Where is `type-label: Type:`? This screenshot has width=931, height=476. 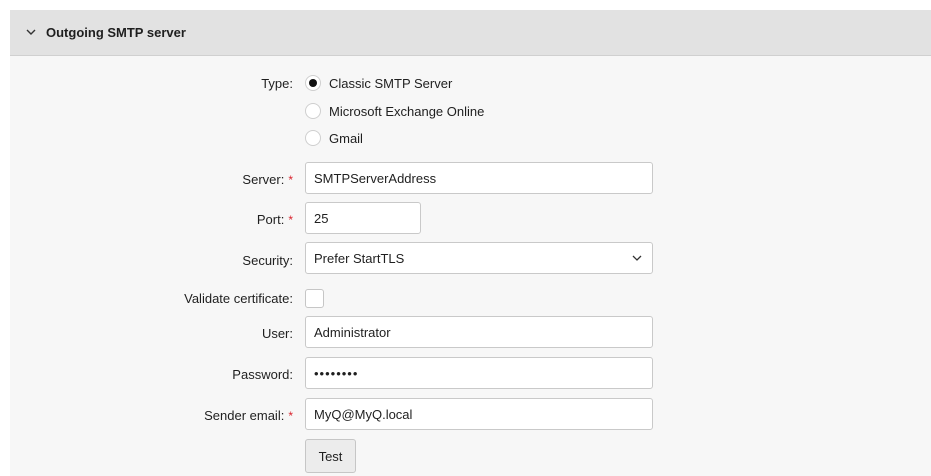 type-label: Type: is located at coordinates (277, 83).